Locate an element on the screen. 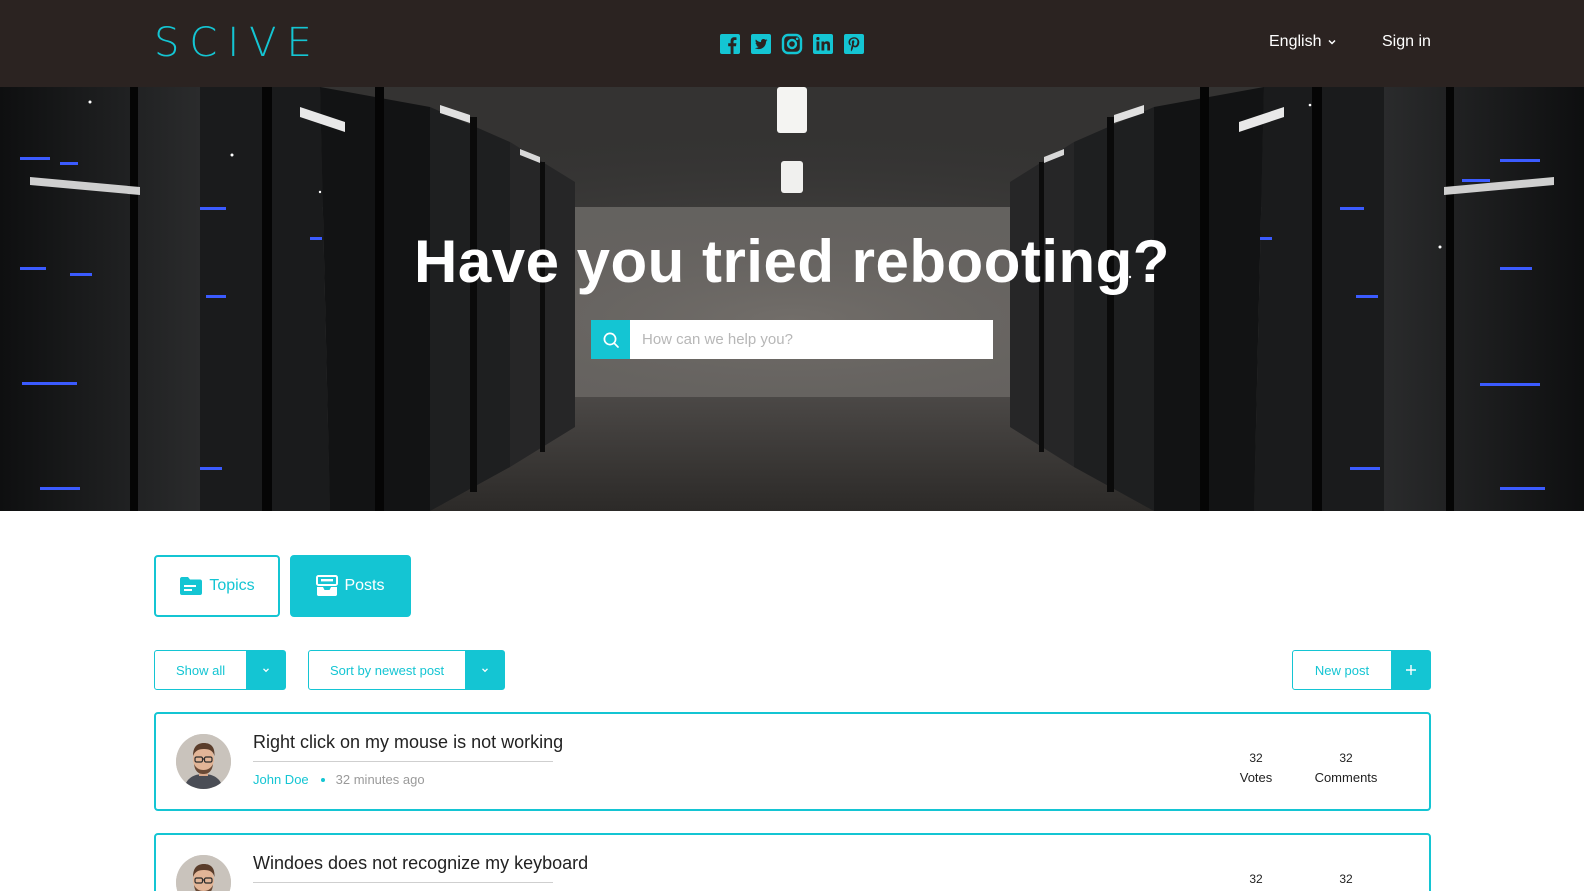 This screenshot has width=1584, height=891. sort-dropdown: Sort by newest post is located at coordinates (406, 670).